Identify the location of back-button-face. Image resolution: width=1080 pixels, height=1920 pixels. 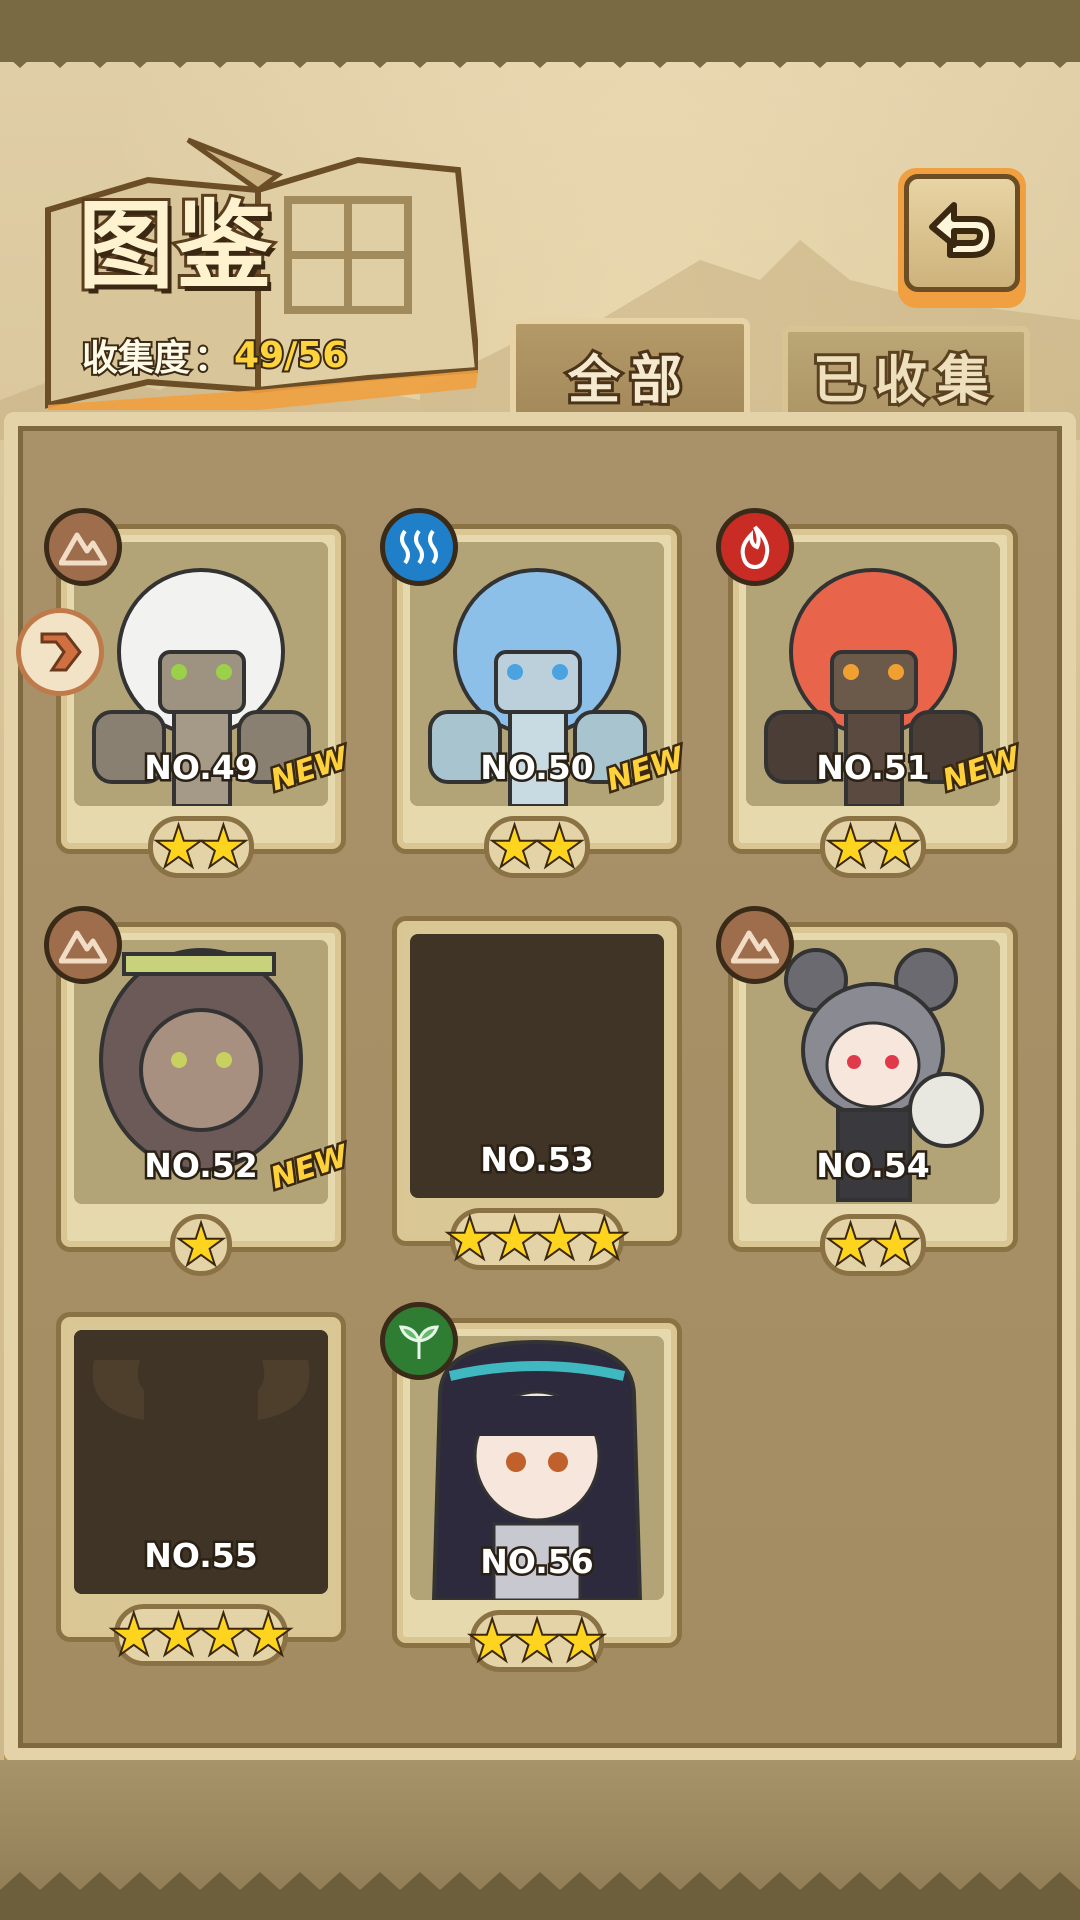
(962, 233).